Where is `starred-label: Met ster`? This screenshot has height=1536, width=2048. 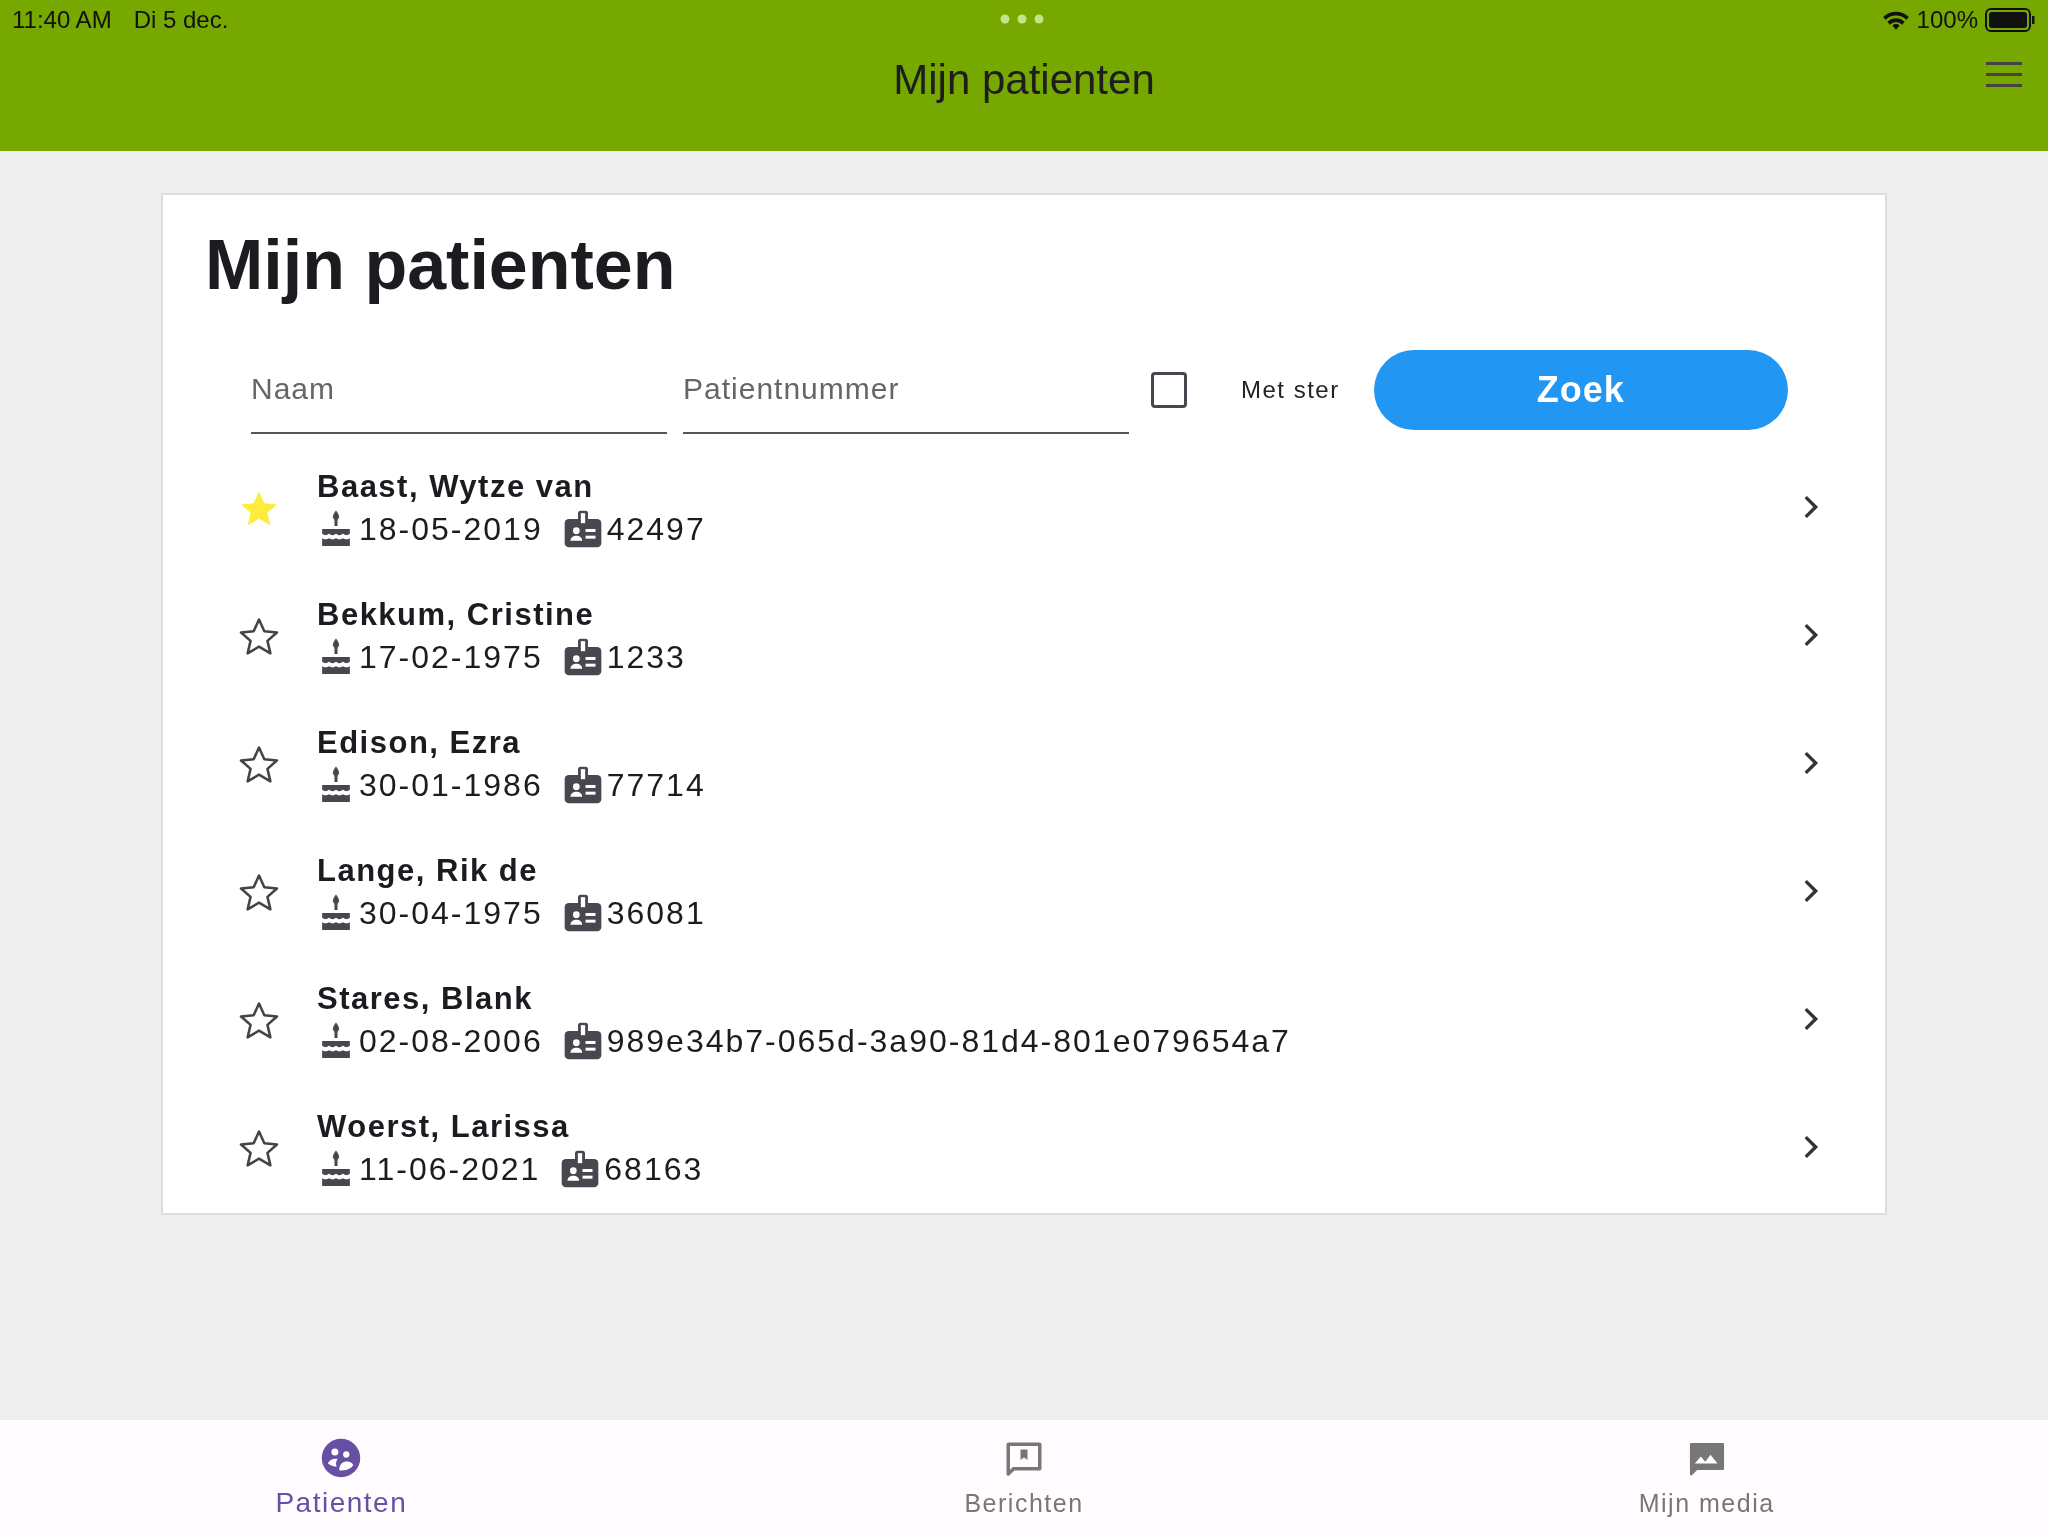
starred-label: Met ster is located at coordinates (1290, 390).